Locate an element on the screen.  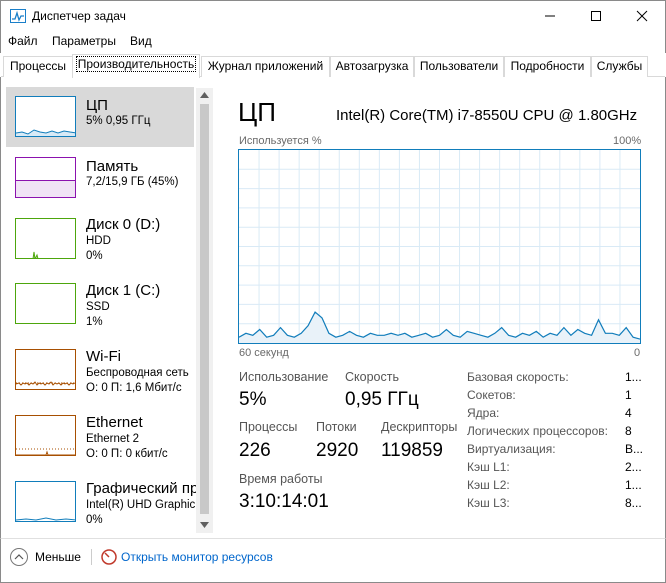
tab-startup: Автозагрузка is located at coordinates (372, 66).